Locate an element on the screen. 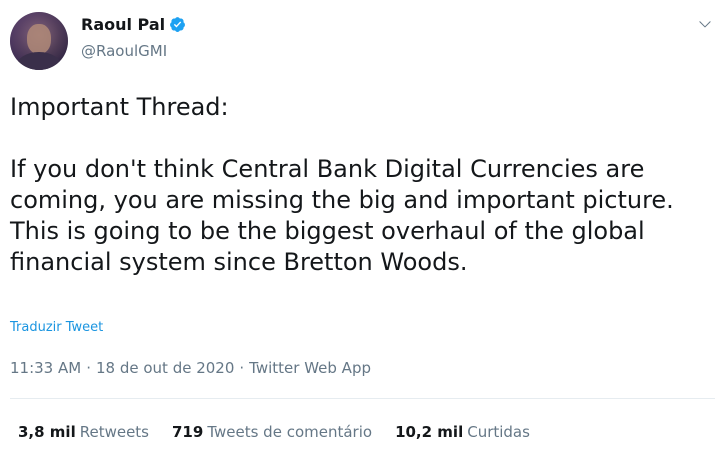 This screenshot has height=452, width=725. author-name-row: Raoul Pal is located at coordinates (133, 24).